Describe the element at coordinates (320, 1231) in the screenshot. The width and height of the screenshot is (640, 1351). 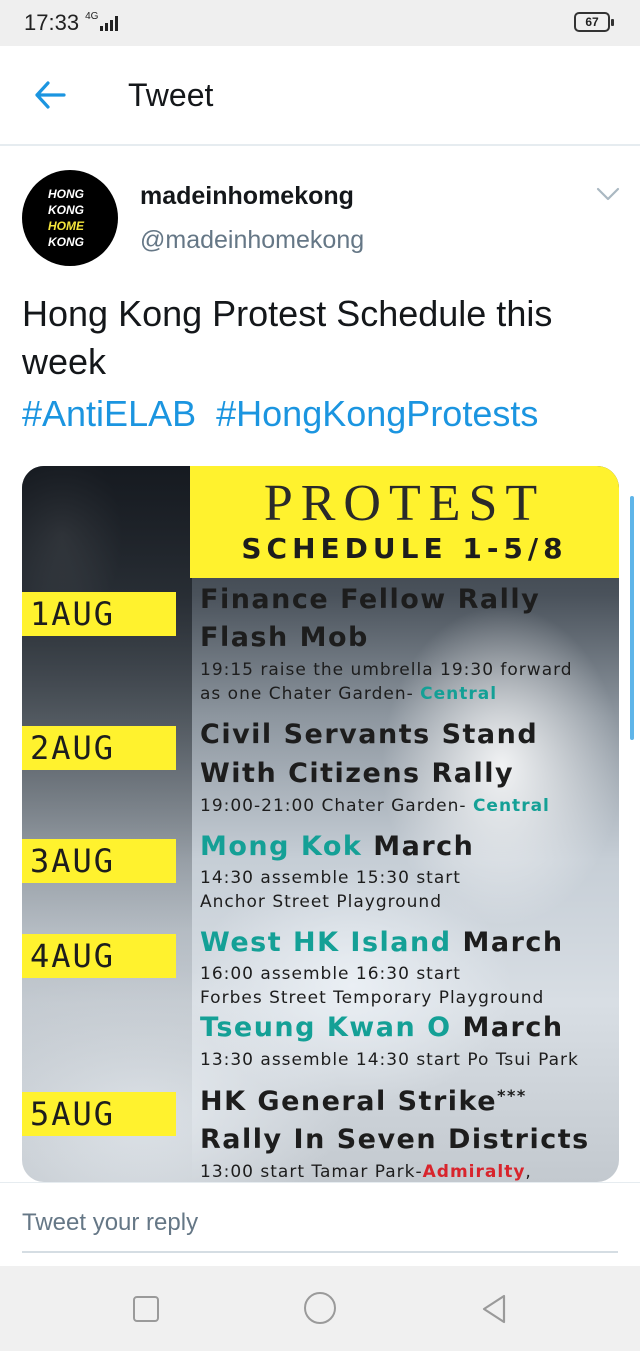
I see `reply-input: Tweet your reply` at that location.